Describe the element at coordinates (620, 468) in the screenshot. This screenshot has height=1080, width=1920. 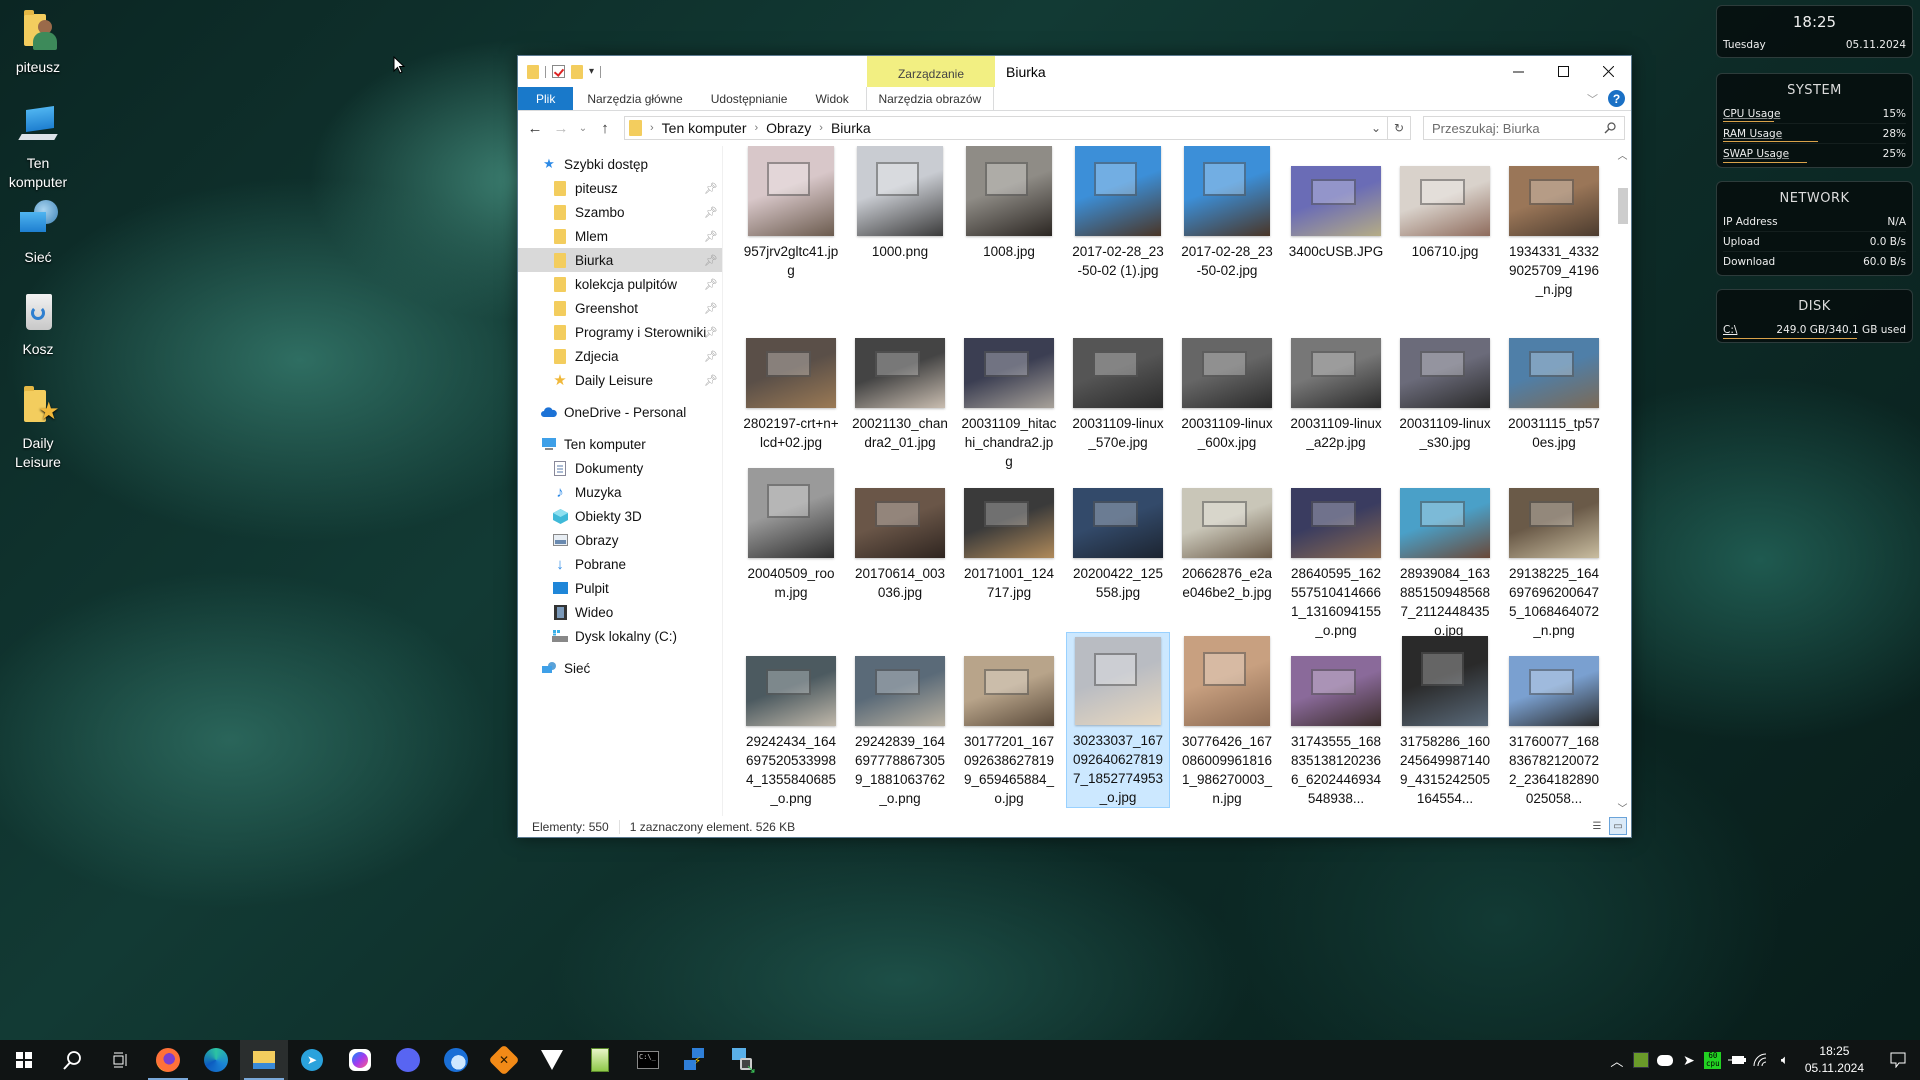
I see `nav-this-pc-item: Dokumenty` at that location.